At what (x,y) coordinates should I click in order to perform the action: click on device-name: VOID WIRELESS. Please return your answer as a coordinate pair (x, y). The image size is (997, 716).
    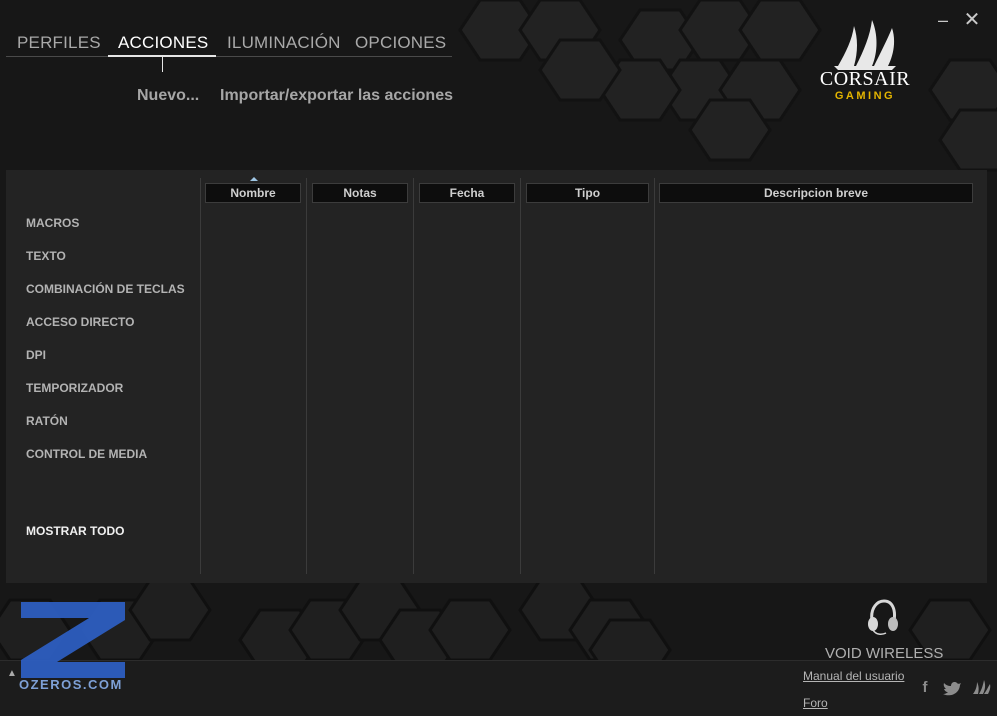
    Looking at the image, I should click on (884, 653).